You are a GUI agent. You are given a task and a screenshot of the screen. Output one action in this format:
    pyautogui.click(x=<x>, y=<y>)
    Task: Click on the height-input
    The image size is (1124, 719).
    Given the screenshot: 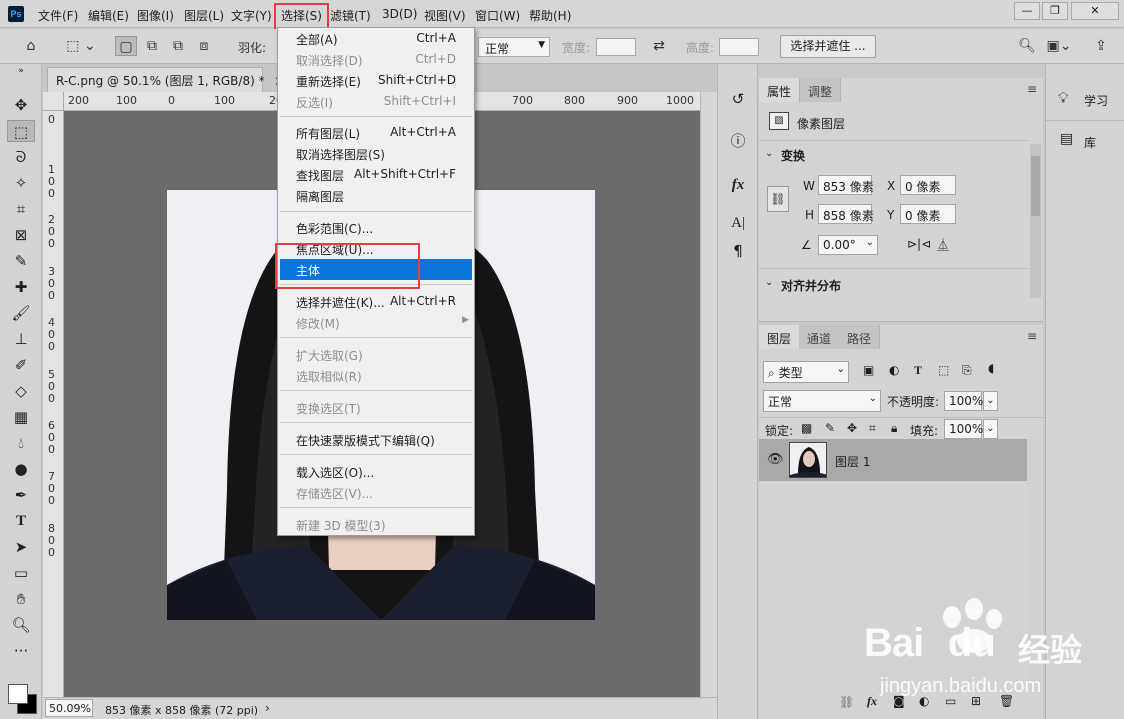 What is the action you would take?
    pyautogui.click(x=739, y=47)
    